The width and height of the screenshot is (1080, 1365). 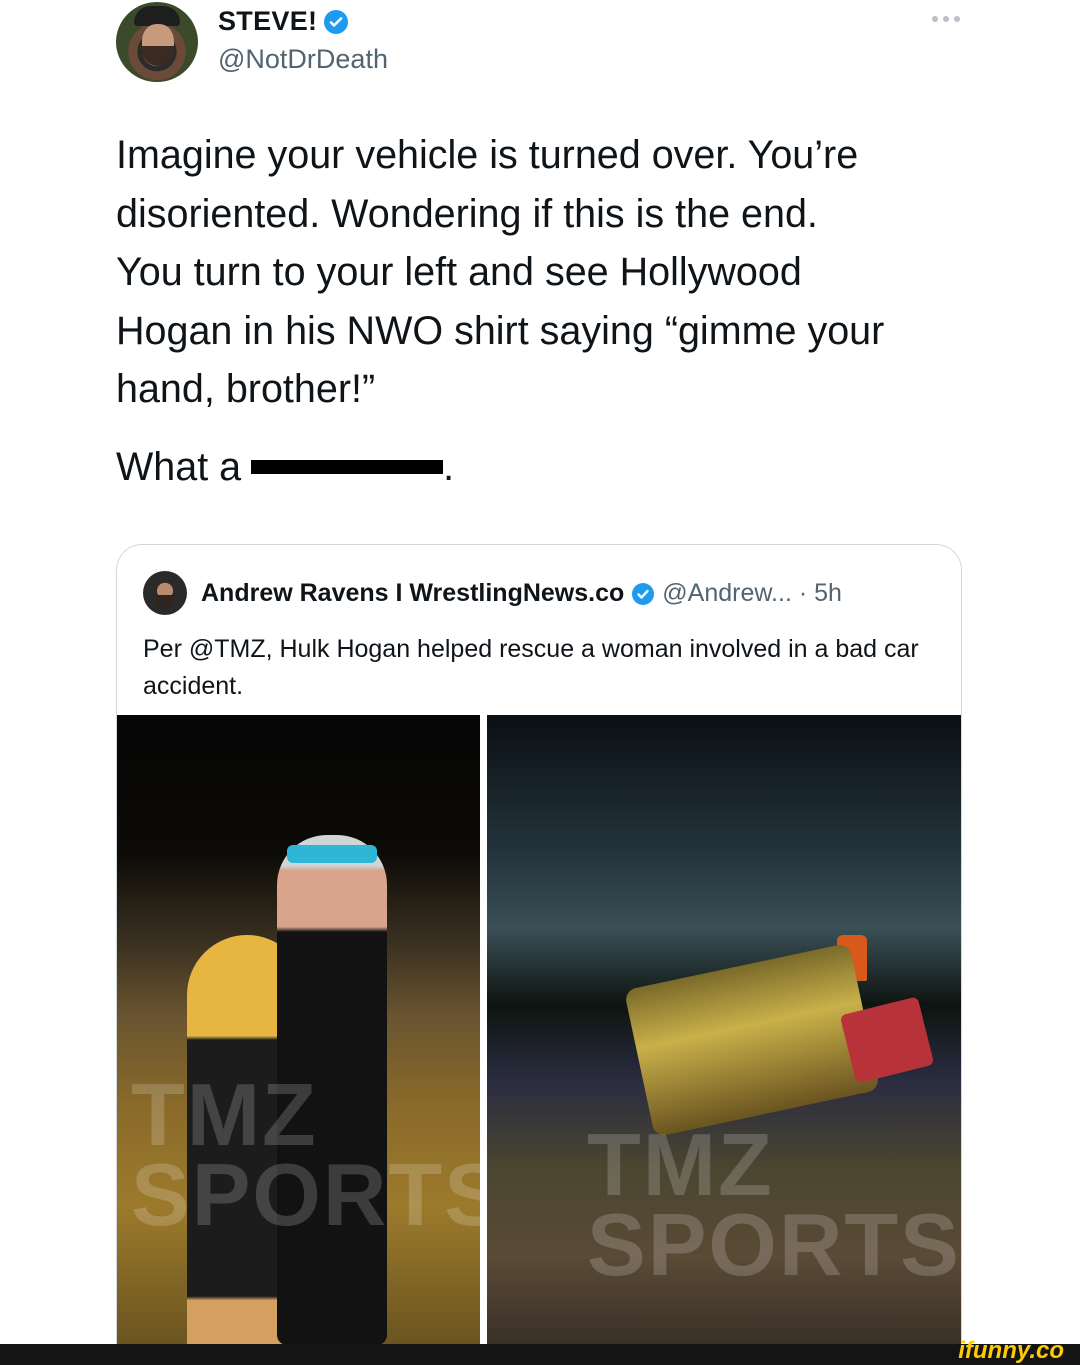 I want to click on more-dots-icon, so click(x=946, y=19).